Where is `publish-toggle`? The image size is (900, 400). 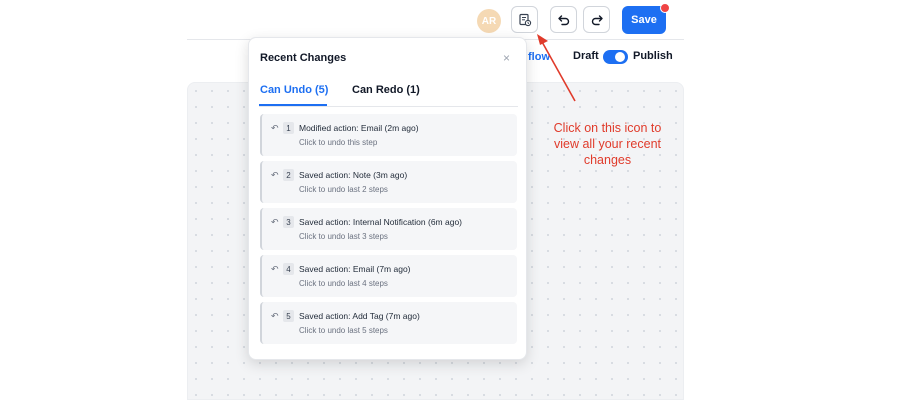 publish-toggle is located at coordinates (615, 57).